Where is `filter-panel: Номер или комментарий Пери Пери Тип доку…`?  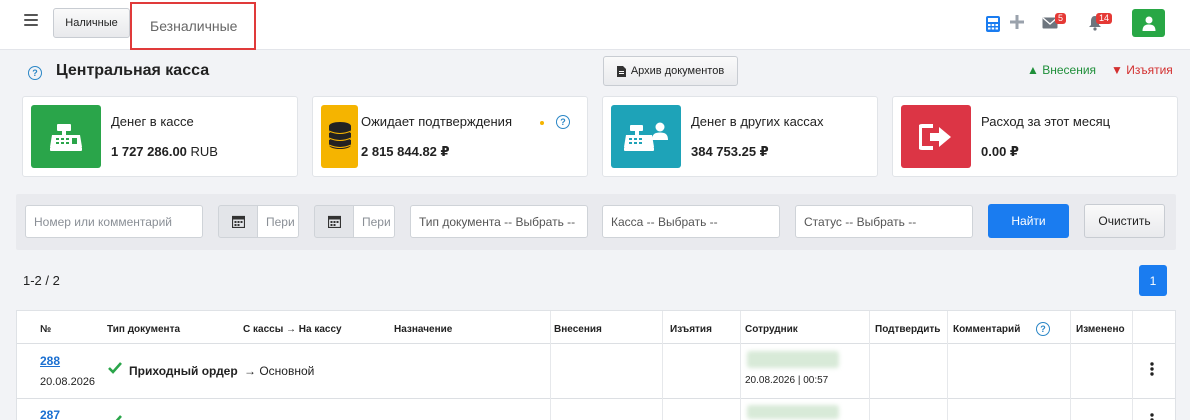
filter-panel: Номер или комментарий Пери Пери Тип доку… is located at coordinates (596, 222).